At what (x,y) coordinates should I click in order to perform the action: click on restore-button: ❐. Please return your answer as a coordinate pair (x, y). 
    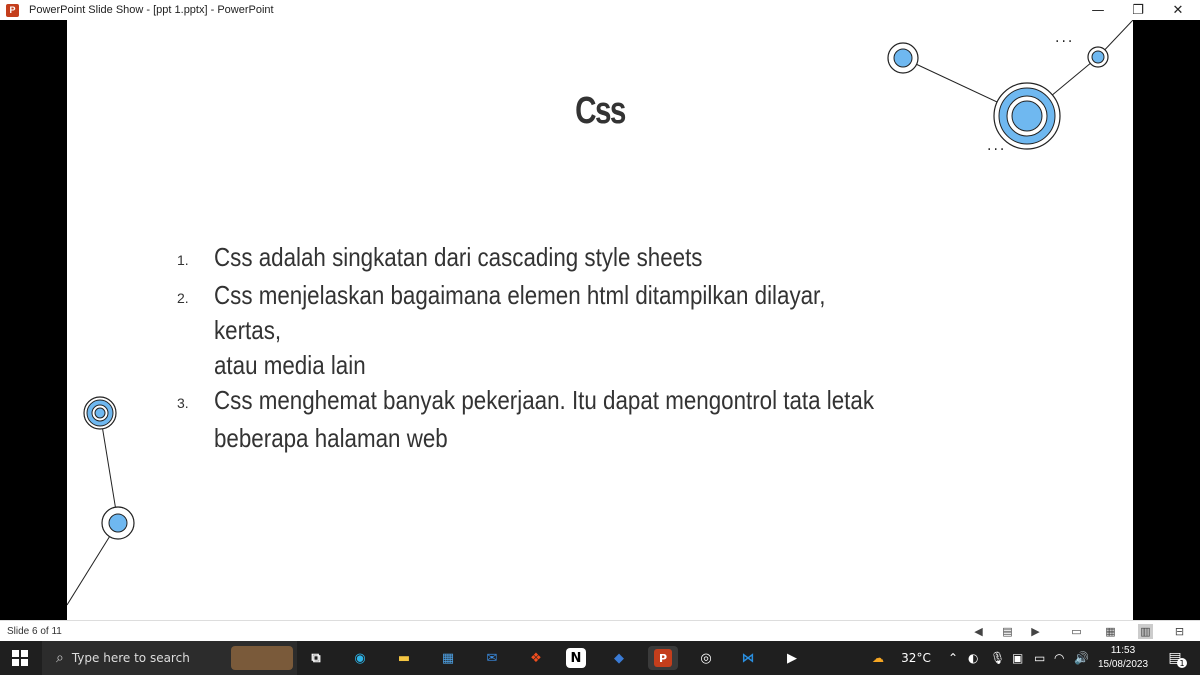
    Looking at the image, I should click on (1138, 10).